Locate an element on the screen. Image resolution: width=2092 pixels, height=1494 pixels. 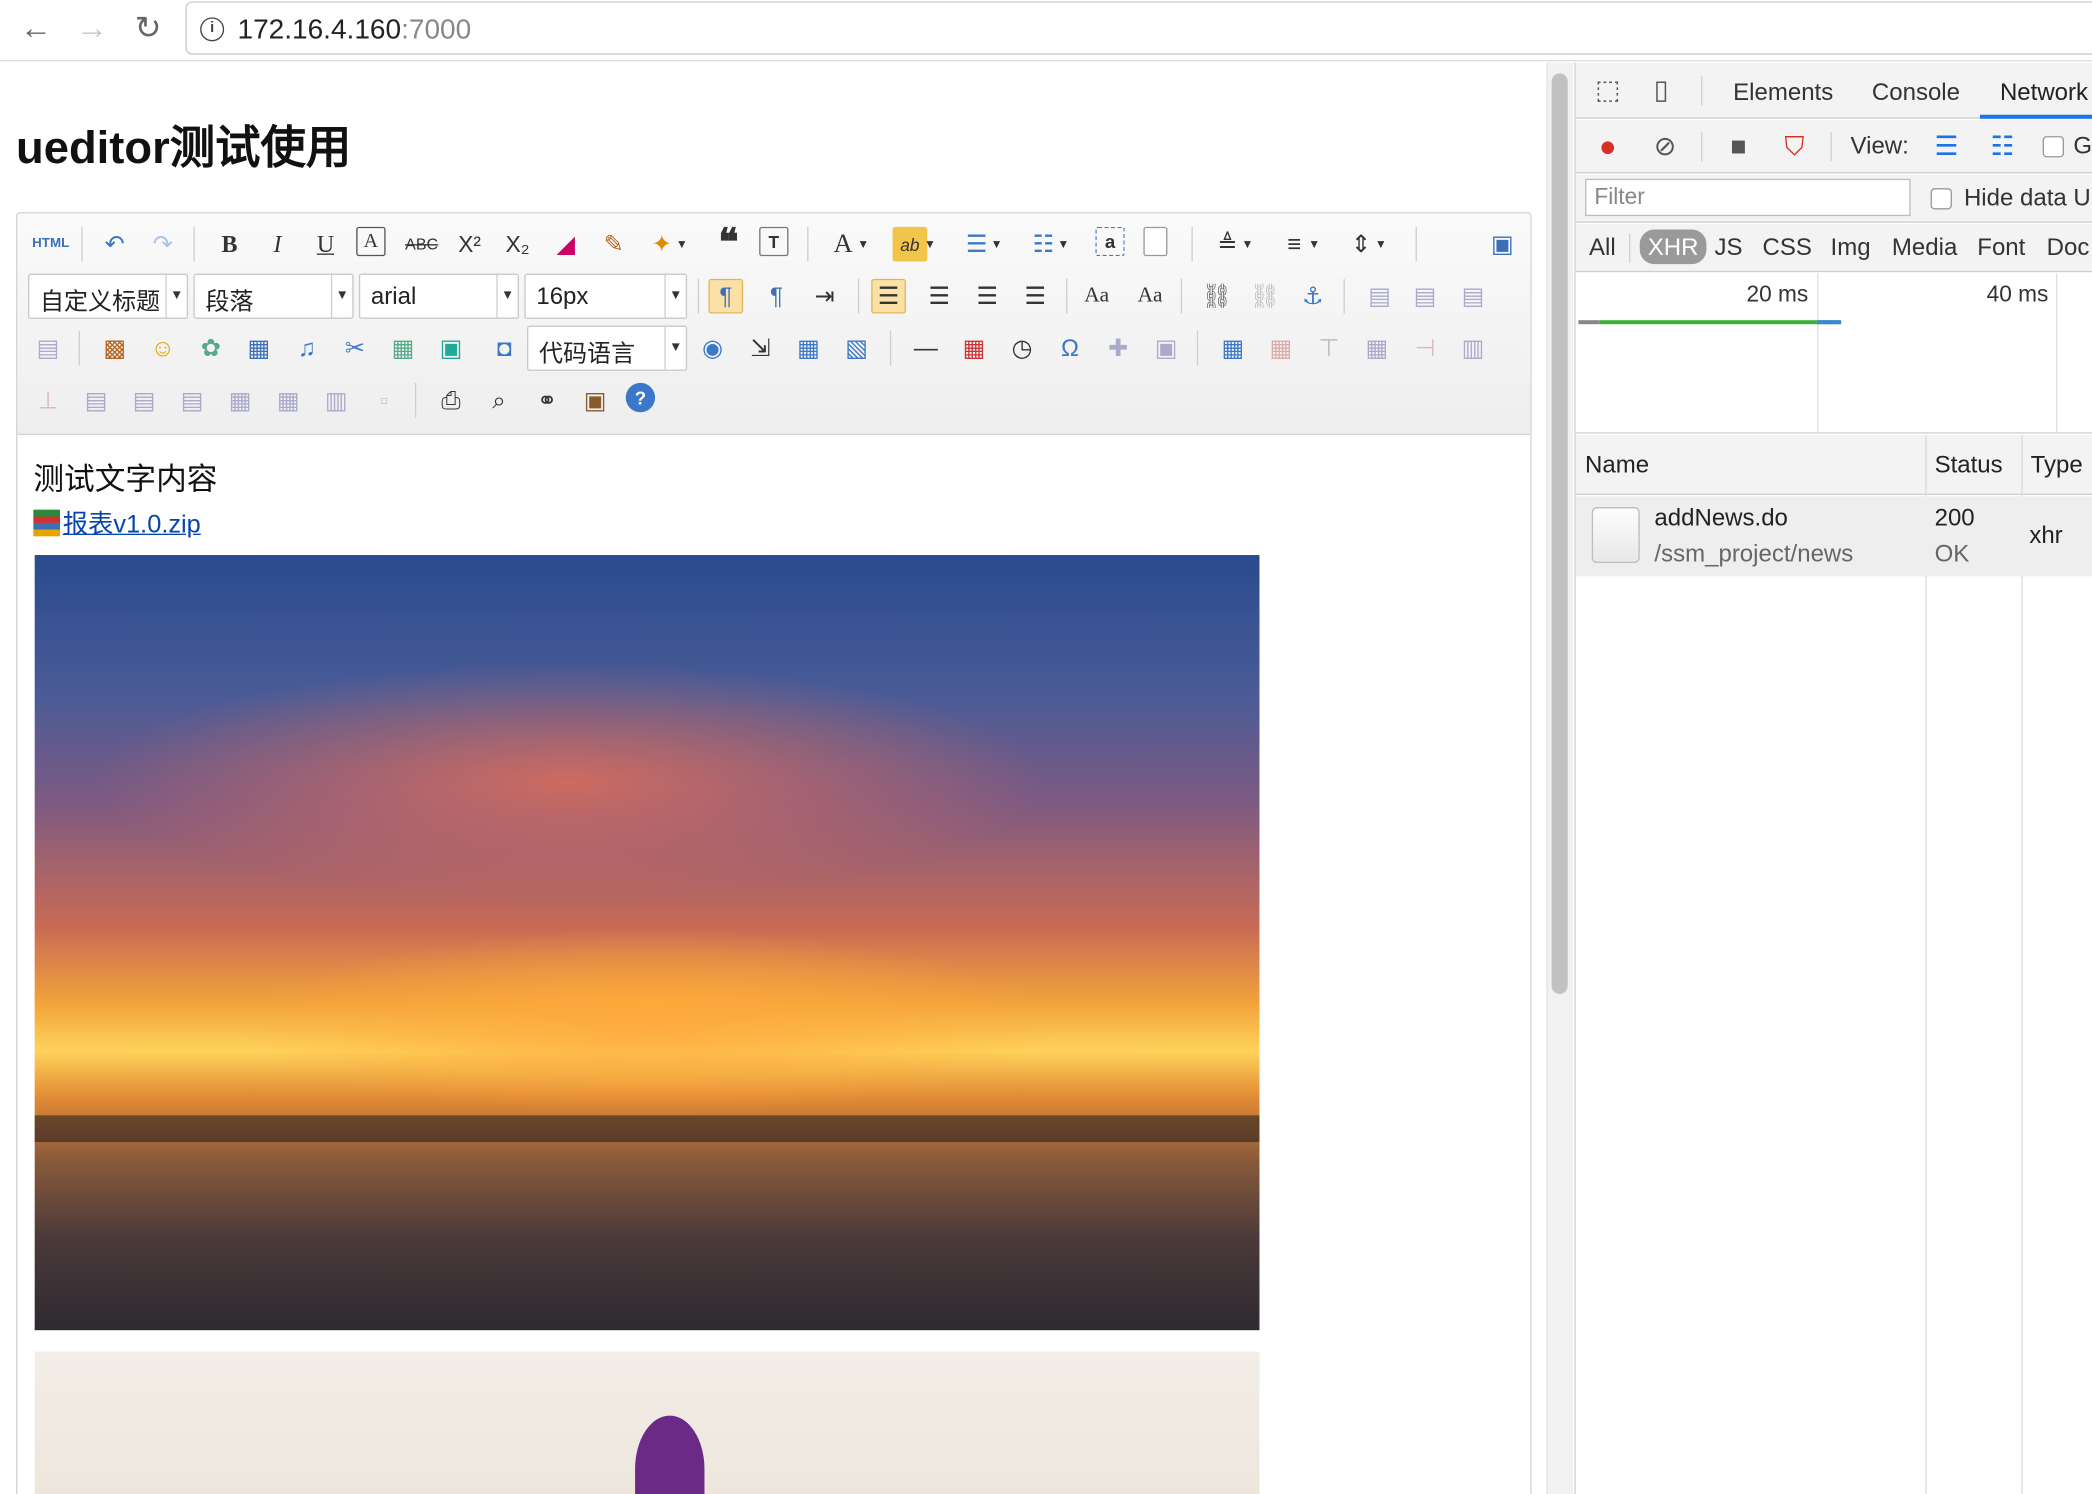
filter-icon: ⛉ is located at coordinates (1794, 147).